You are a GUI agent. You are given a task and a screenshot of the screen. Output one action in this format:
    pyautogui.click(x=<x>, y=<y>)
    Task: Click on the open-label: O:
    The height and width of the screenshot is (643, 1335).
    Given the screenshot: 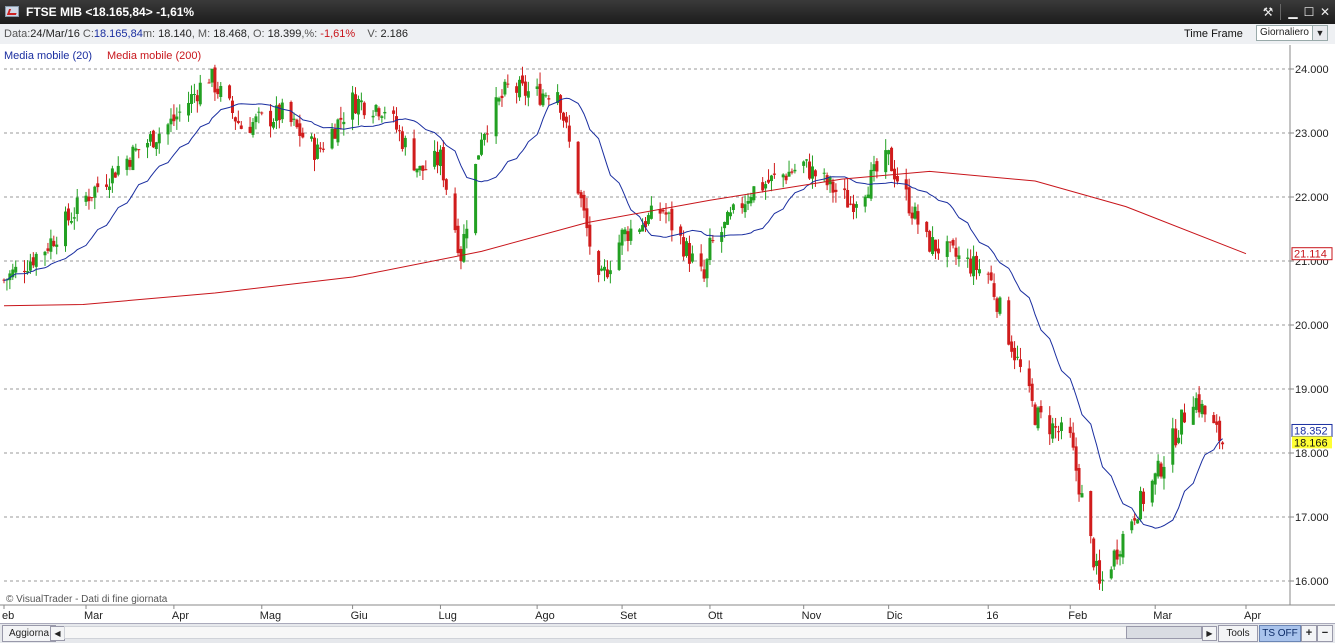 What is the action you would take?
    pyautogui.click(x=258, y=34)
    